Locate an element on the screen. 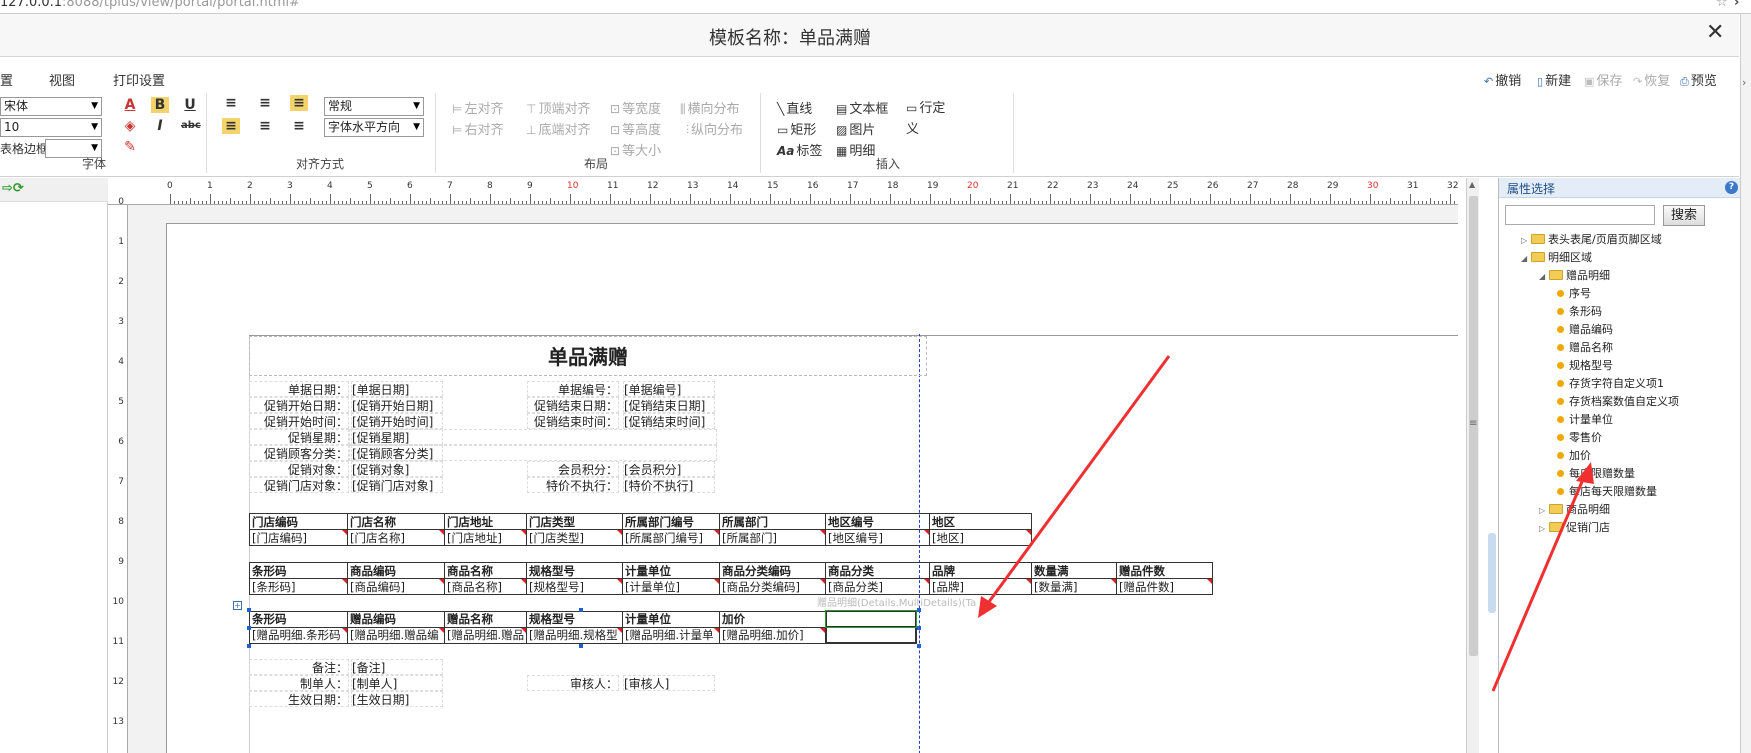  tree-folder: ▷ 商品明细 is located at coordinates (1574, 509).